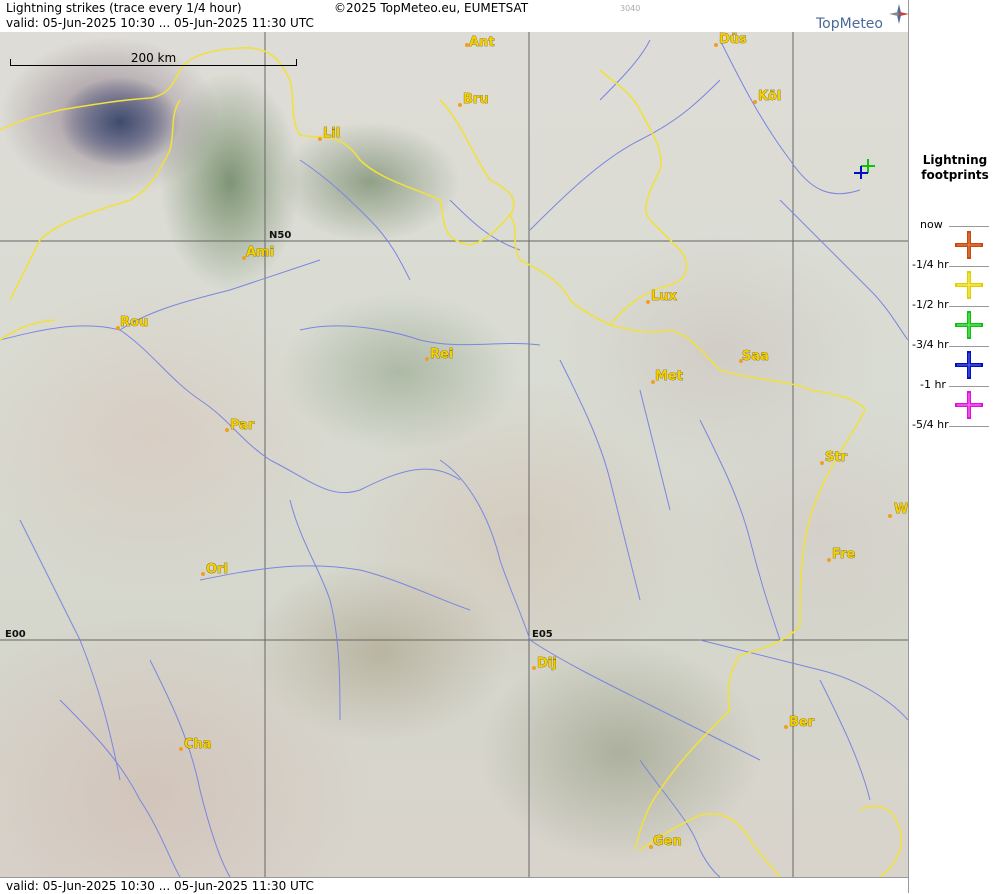 The width and height of the screenshot is (1000, 894). Describe the element at coordinates (954, 318) in the screenshot. I see `legend-row-half: -1/2 hr` at that location.